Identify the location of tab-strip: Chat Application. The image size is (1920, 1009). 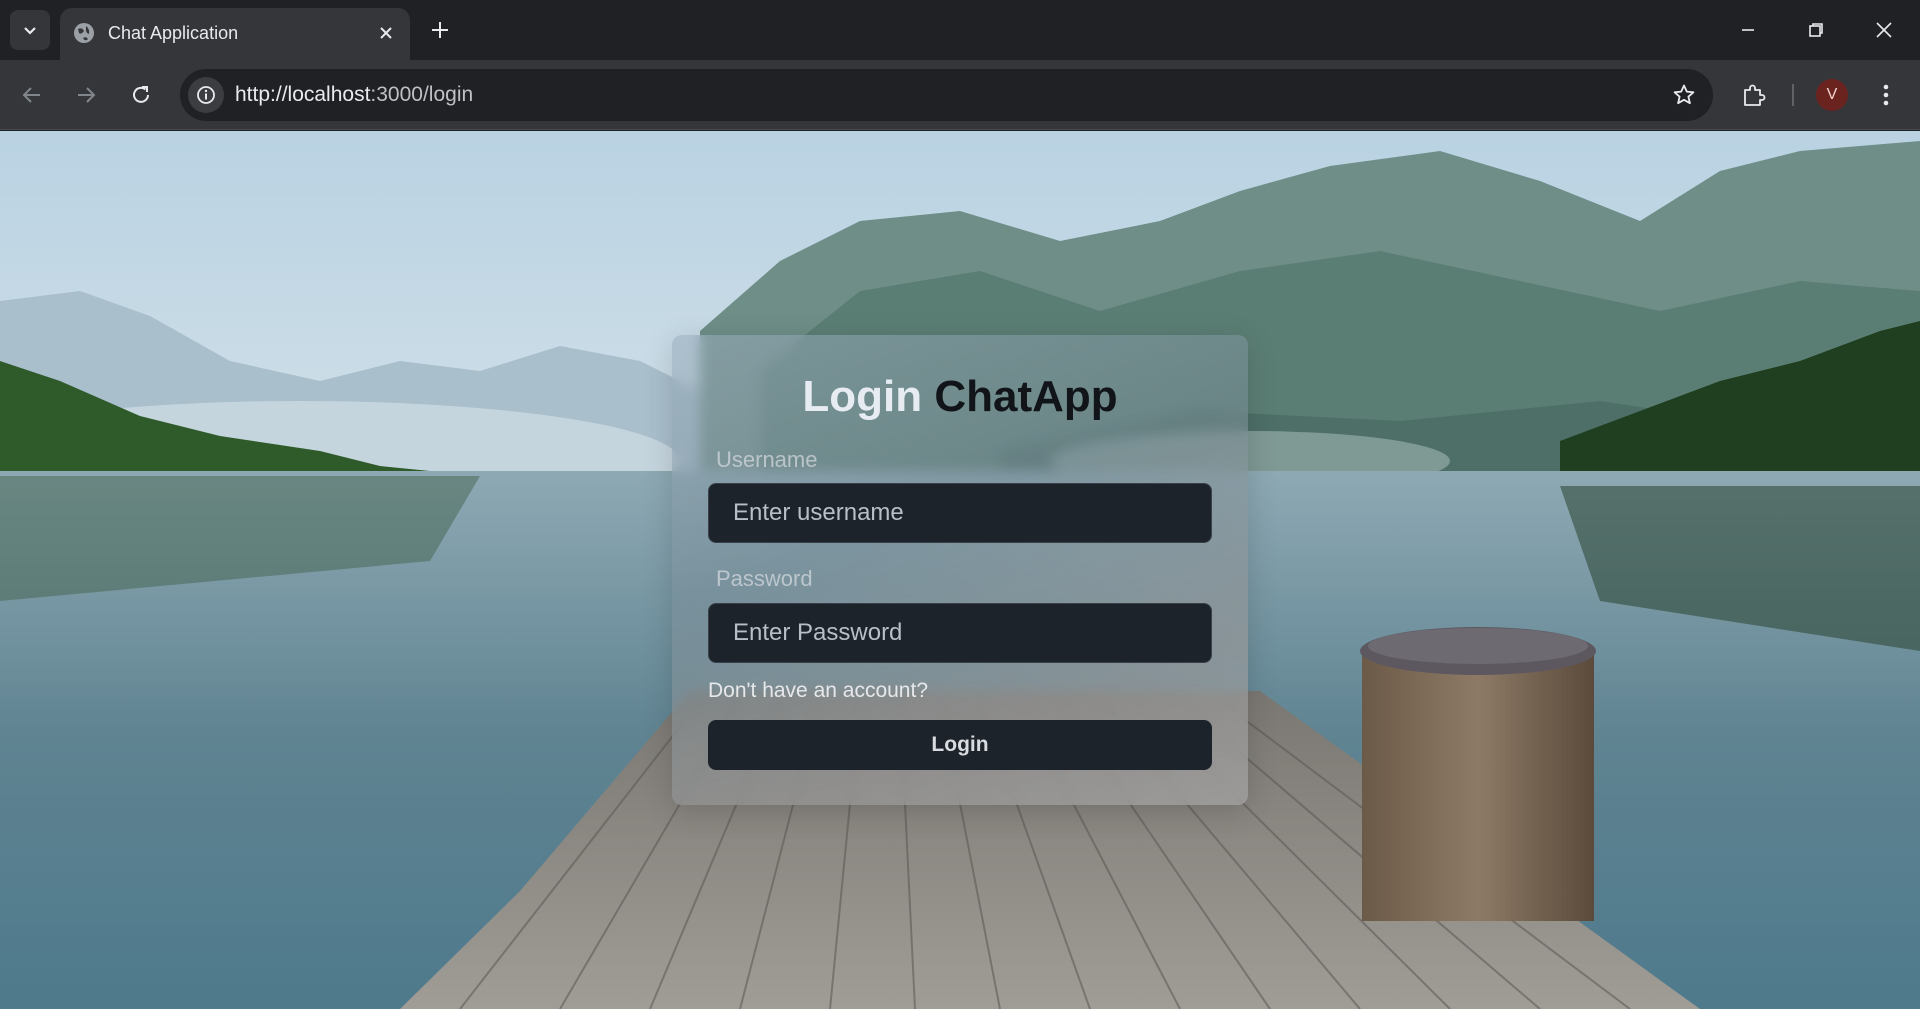
(960, 30).